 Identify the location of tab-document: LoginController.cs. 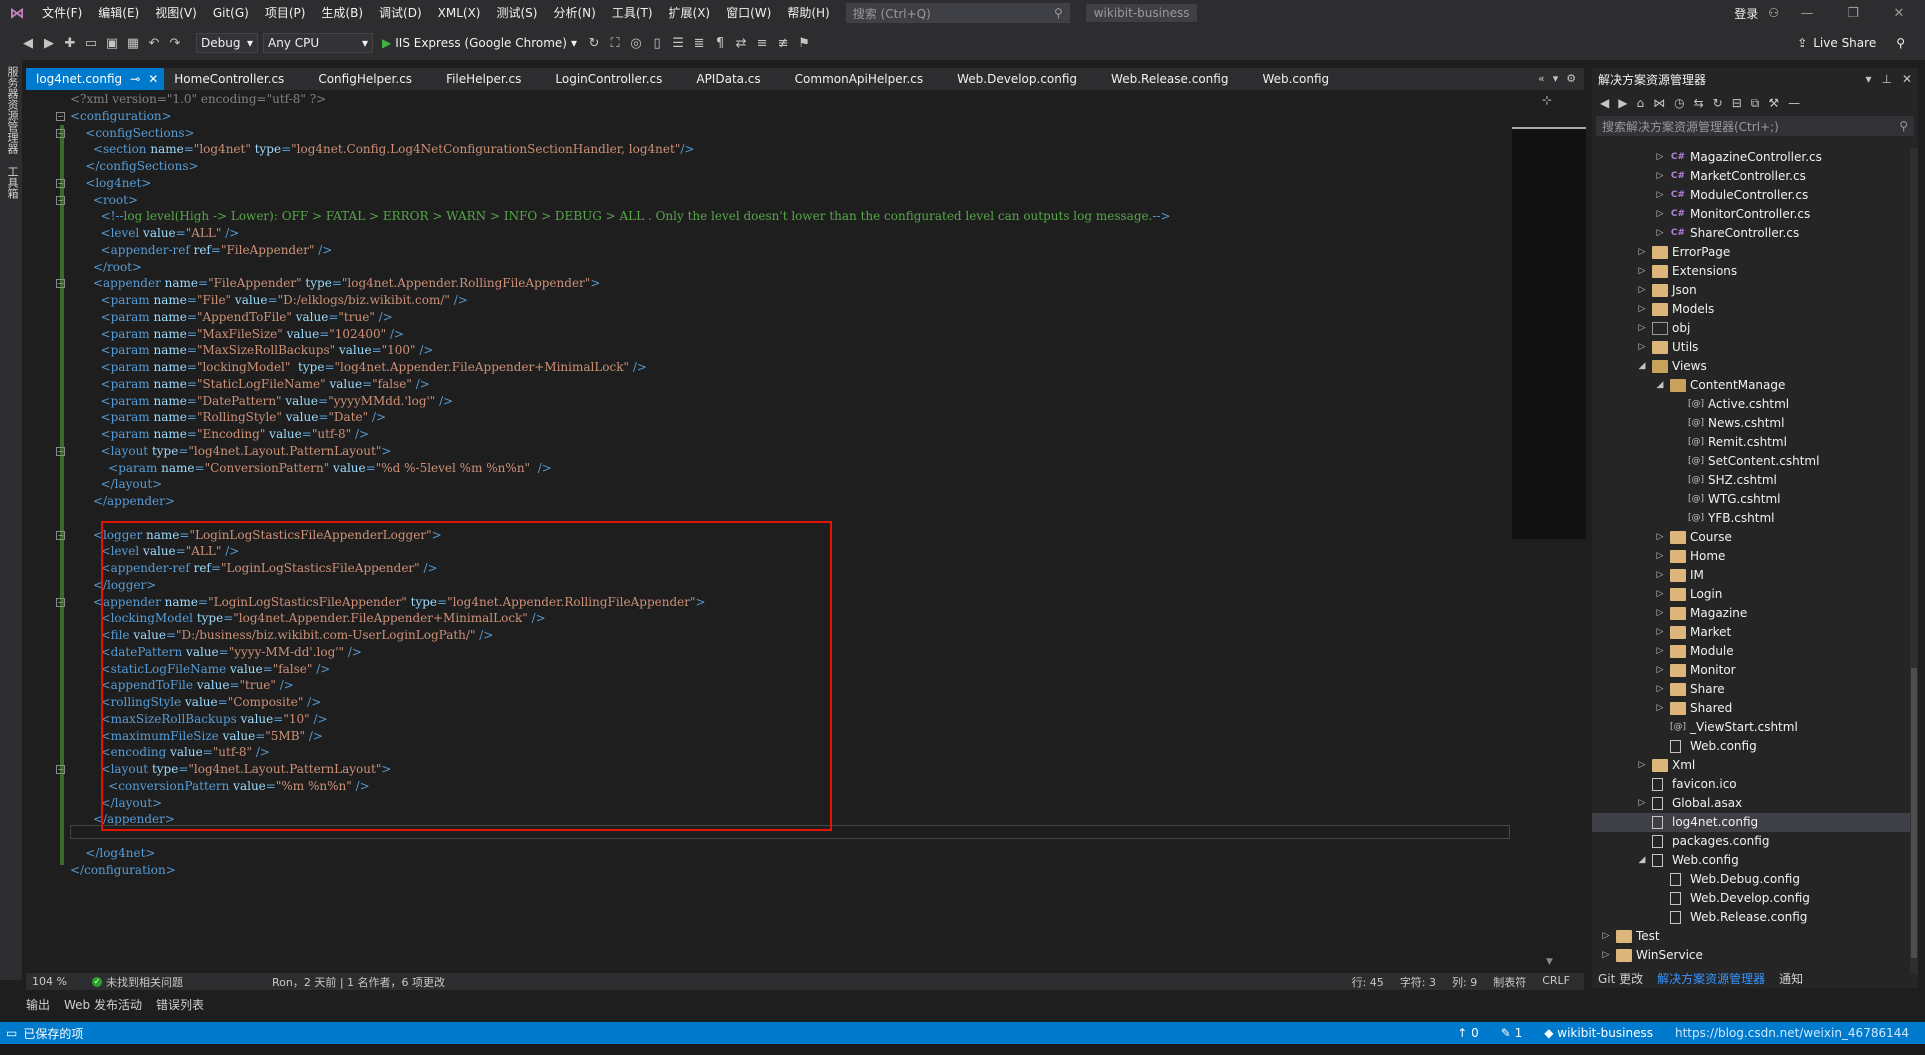
(615, 79).